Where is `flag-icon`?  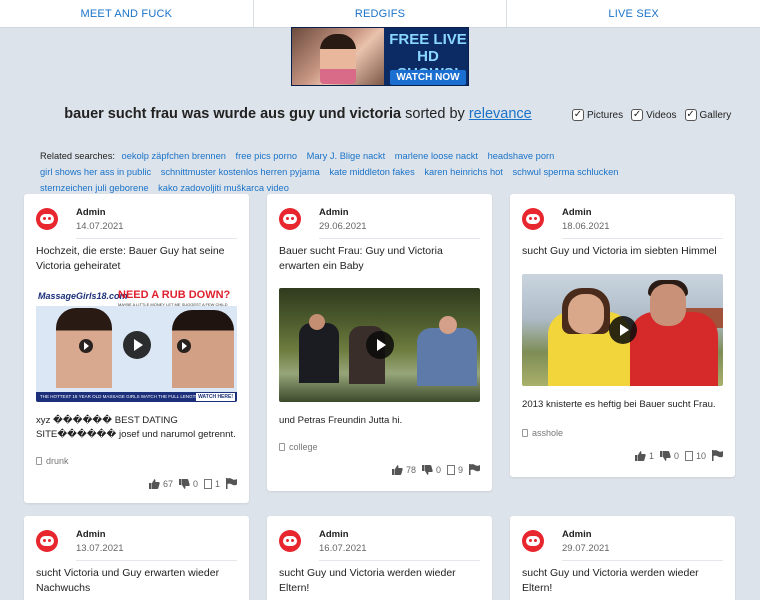 flag-icon is located at coordinates (231, 483).